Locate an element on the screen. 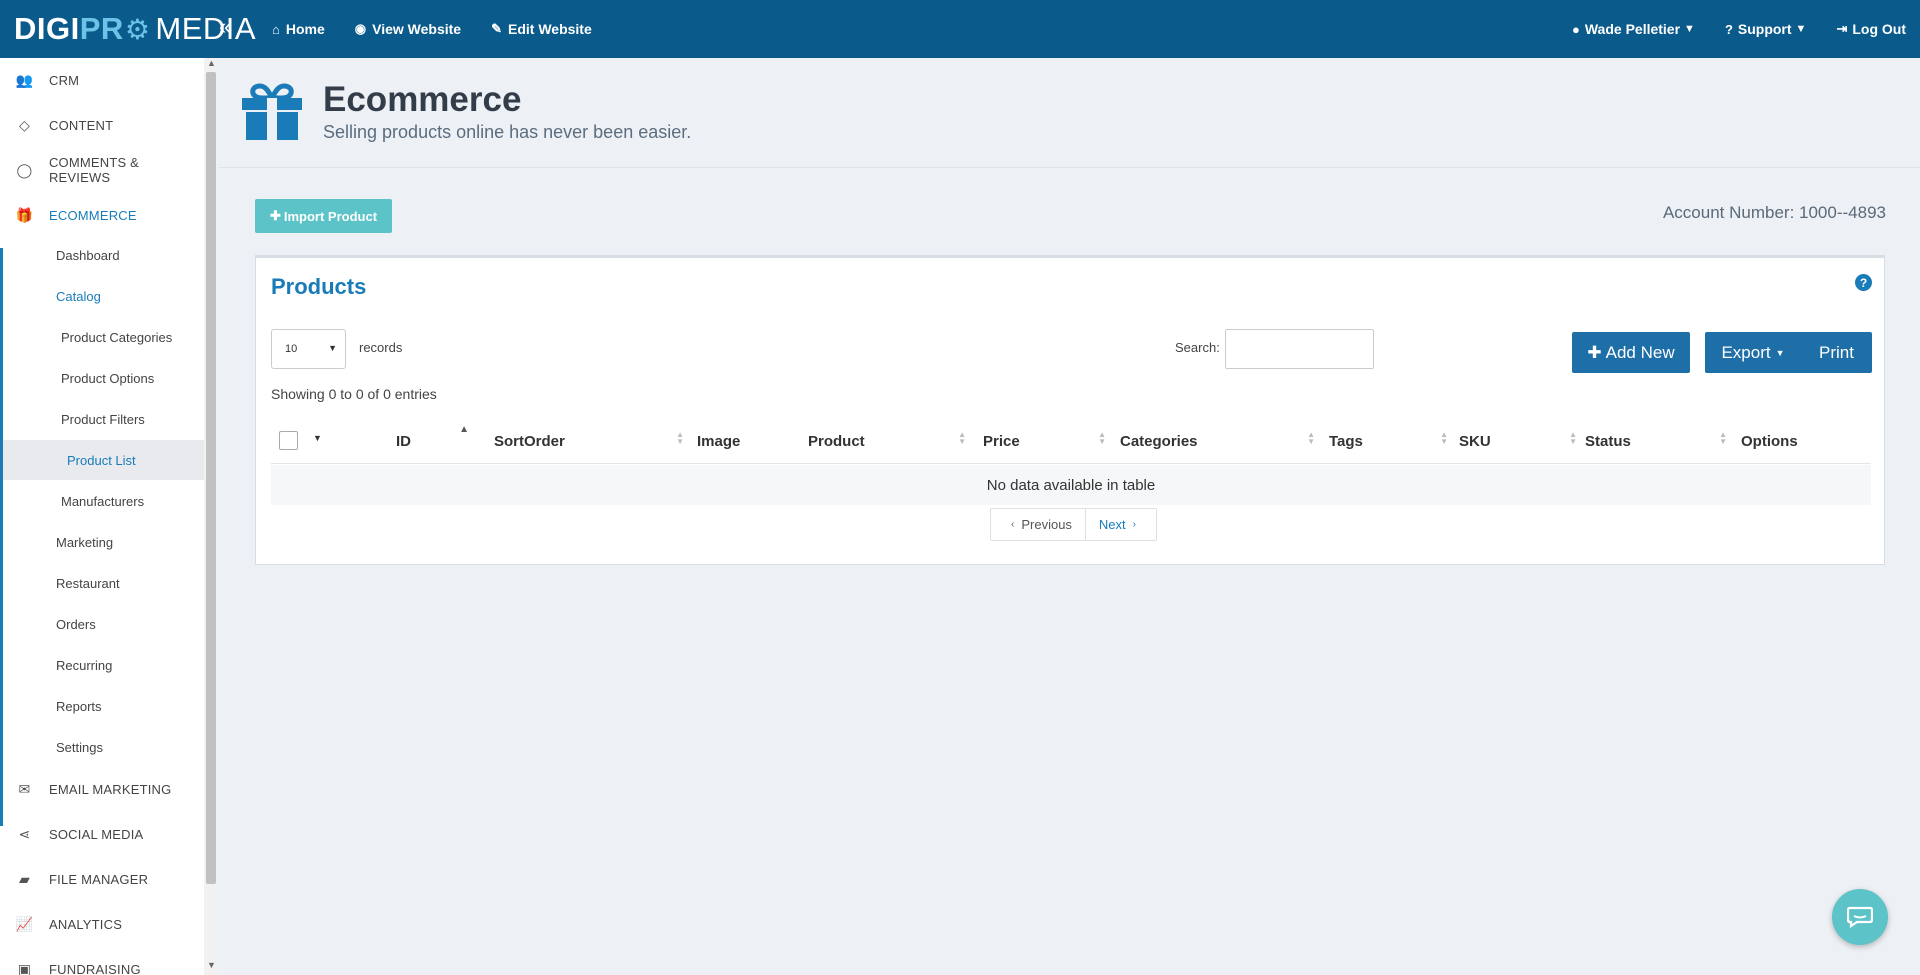 The image size is (1920, 975). sidebar-item-email-marketing: ✉ EMAIL MARKETING is located at coordinates (102, 789).